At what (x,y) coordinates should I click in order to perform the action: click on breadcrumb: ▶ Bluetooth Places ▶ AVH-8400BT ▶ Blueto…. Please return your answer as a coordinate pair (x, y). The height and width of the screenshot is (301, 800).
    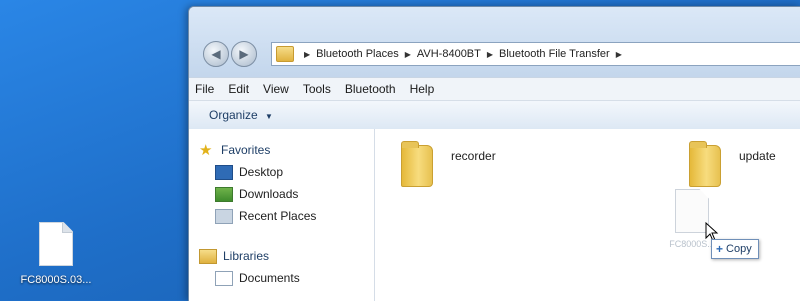
    Looking at the image, I should click on (463, 54).